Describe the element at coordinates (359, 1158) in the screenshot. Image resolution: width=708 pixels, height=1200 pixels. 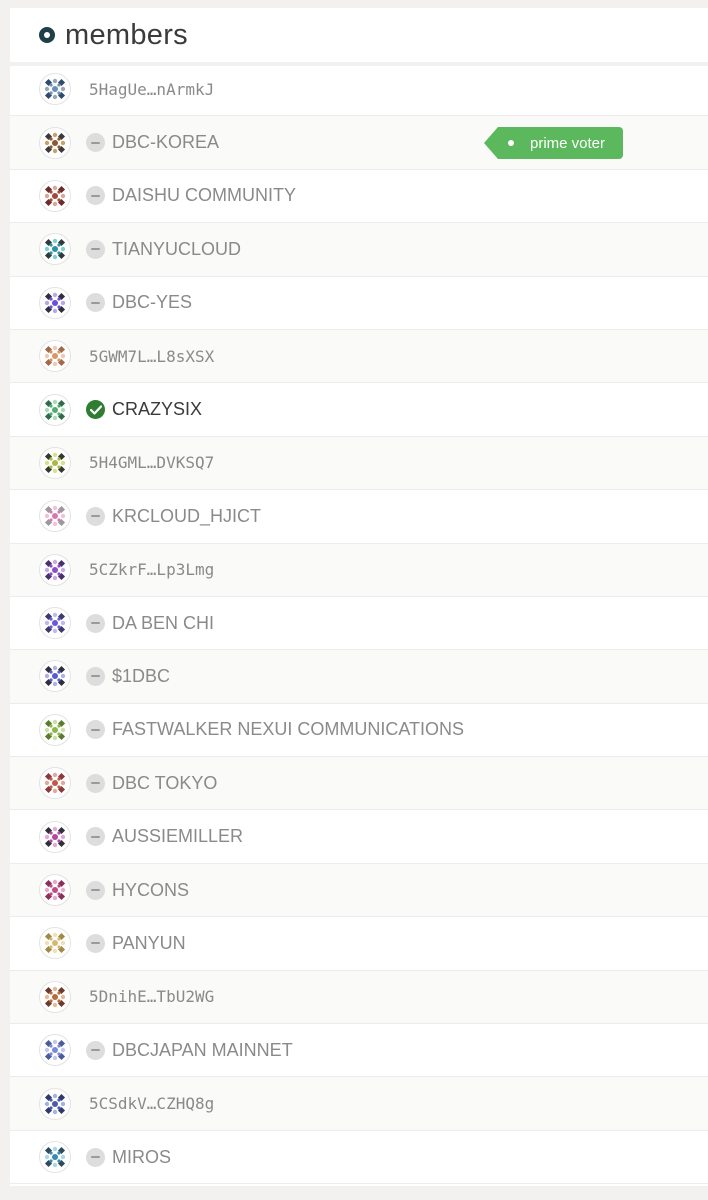
I see `member-row: MIROS` at that location.